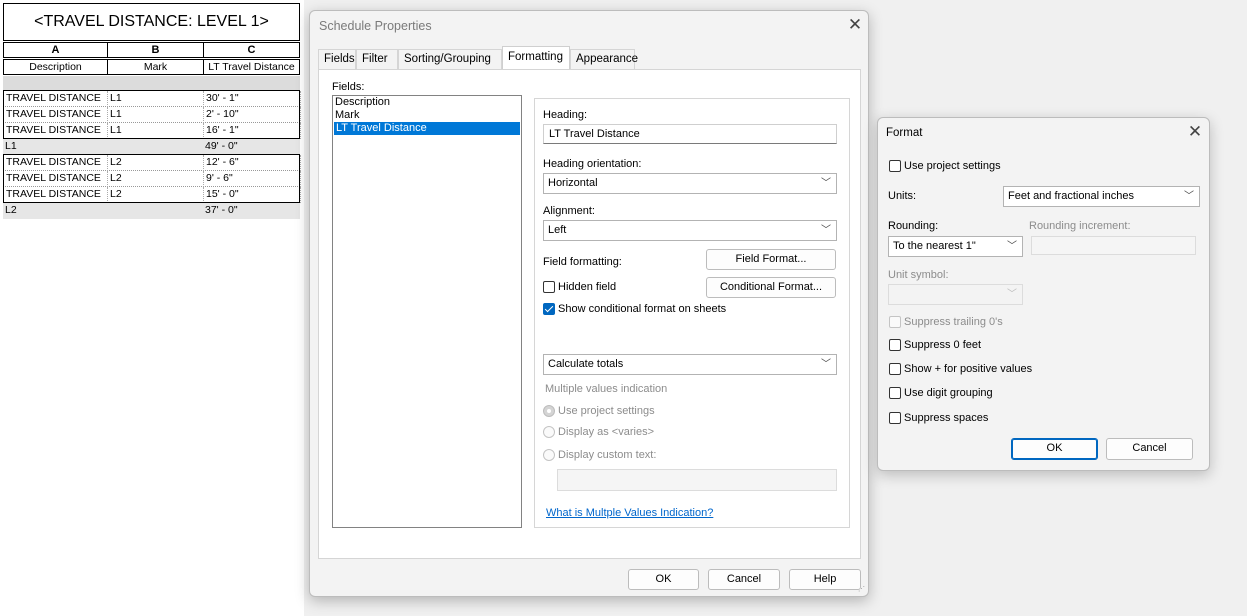 Image resolution: width=1247 pixels, height=616 pixels. Describe the element at coordinates (252, 115) in the screenshot. I see `table-cell: 2' - 10"` at that location.